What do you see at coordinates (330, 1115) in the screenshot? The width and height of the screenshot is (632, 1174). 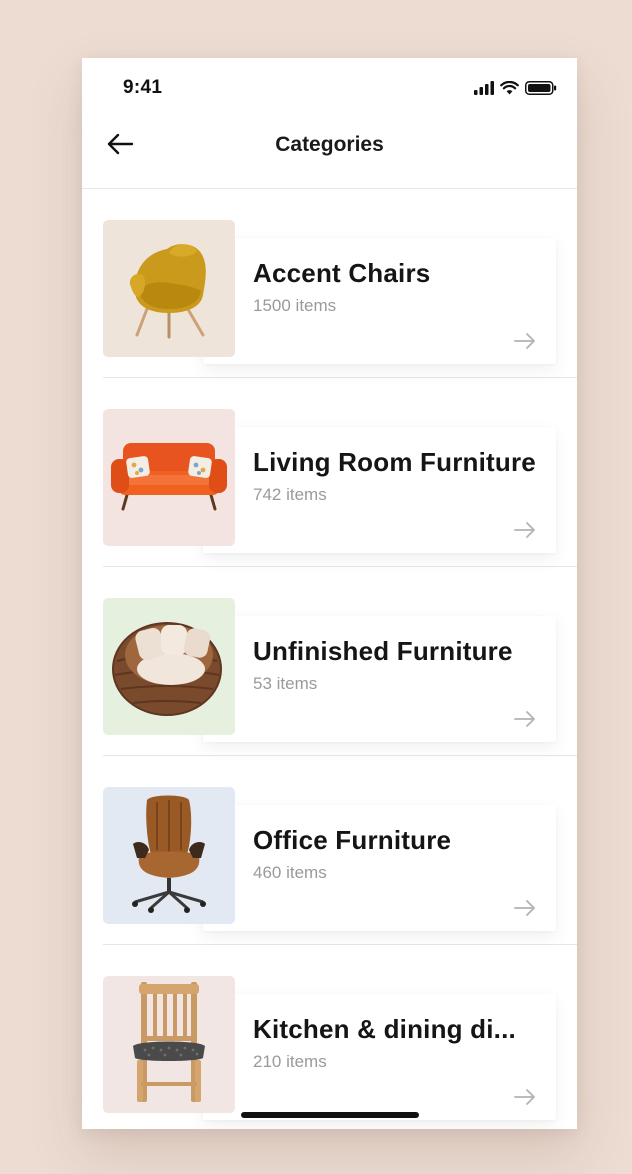 I see `home-indicator` at bounding box center [330, 1115].